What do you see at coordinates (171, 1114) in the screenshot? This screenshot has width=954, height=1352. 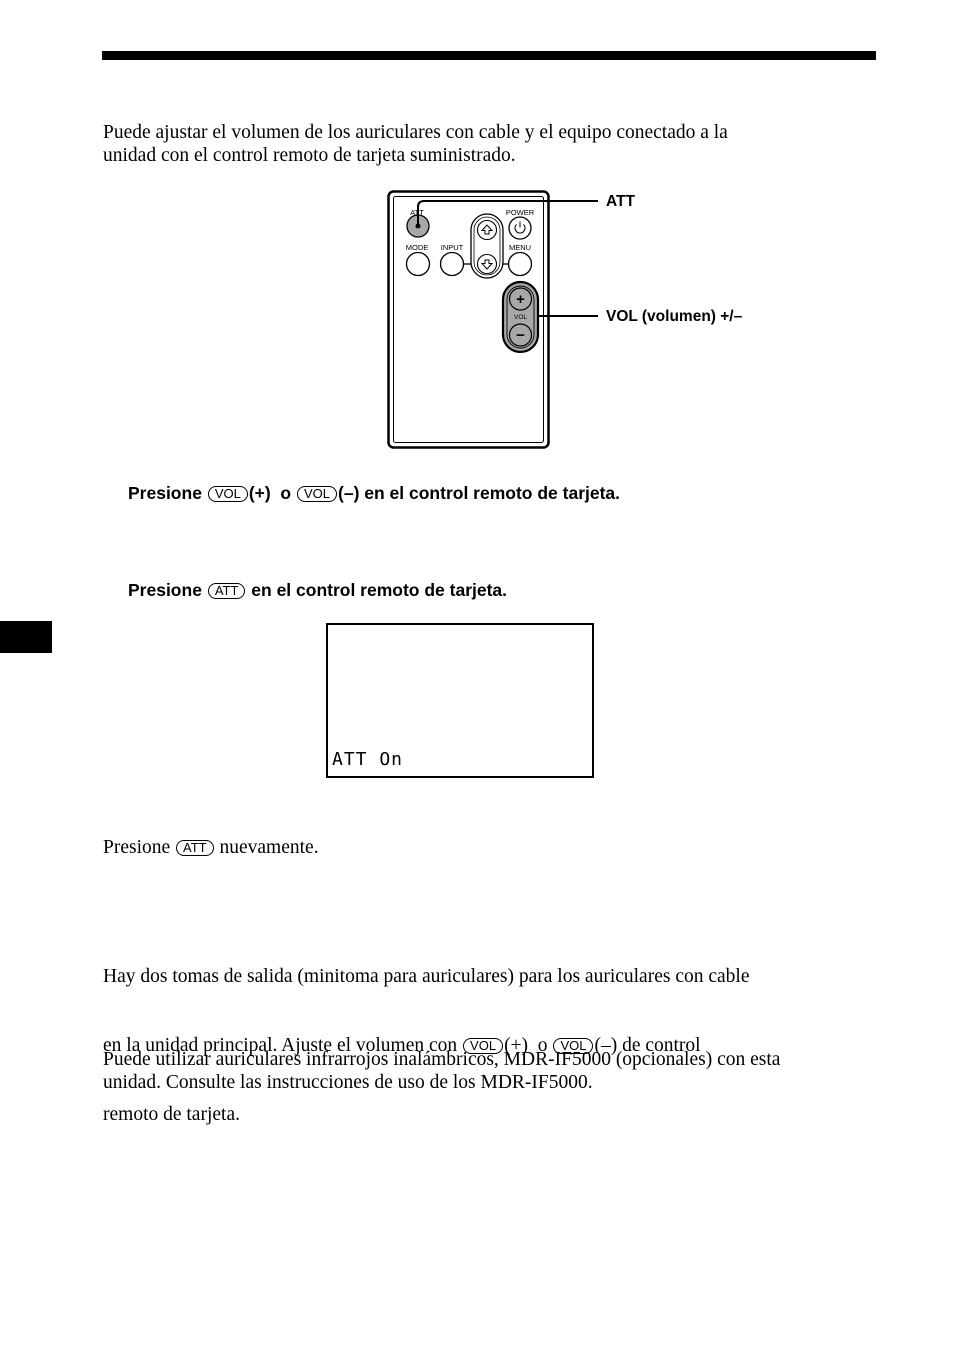 I see `wired-line-3: remoto de tarjeta.` at bounding box center [171, 1114].